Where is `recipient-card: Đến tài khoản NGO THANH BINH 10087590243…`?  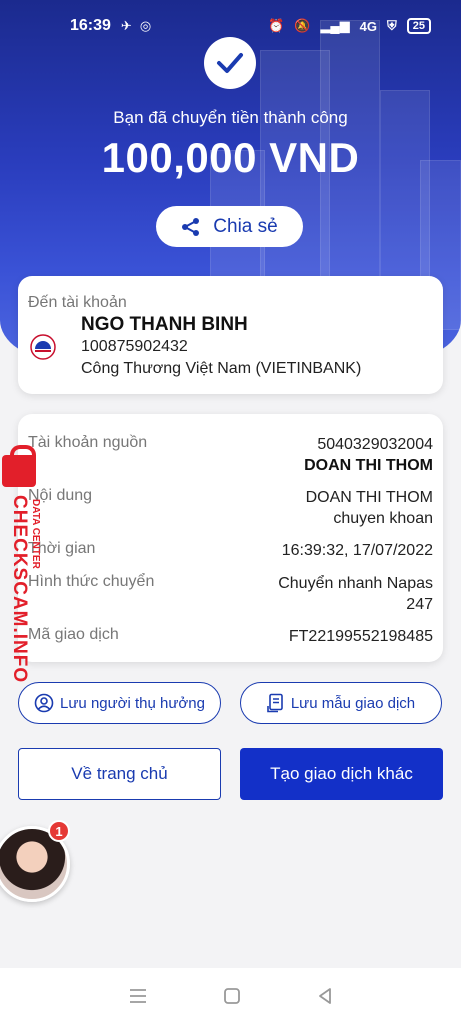 recipient-card: Đến tài khoản NGO THANH BINH 10087590243… is located at coordinates (230, 335).